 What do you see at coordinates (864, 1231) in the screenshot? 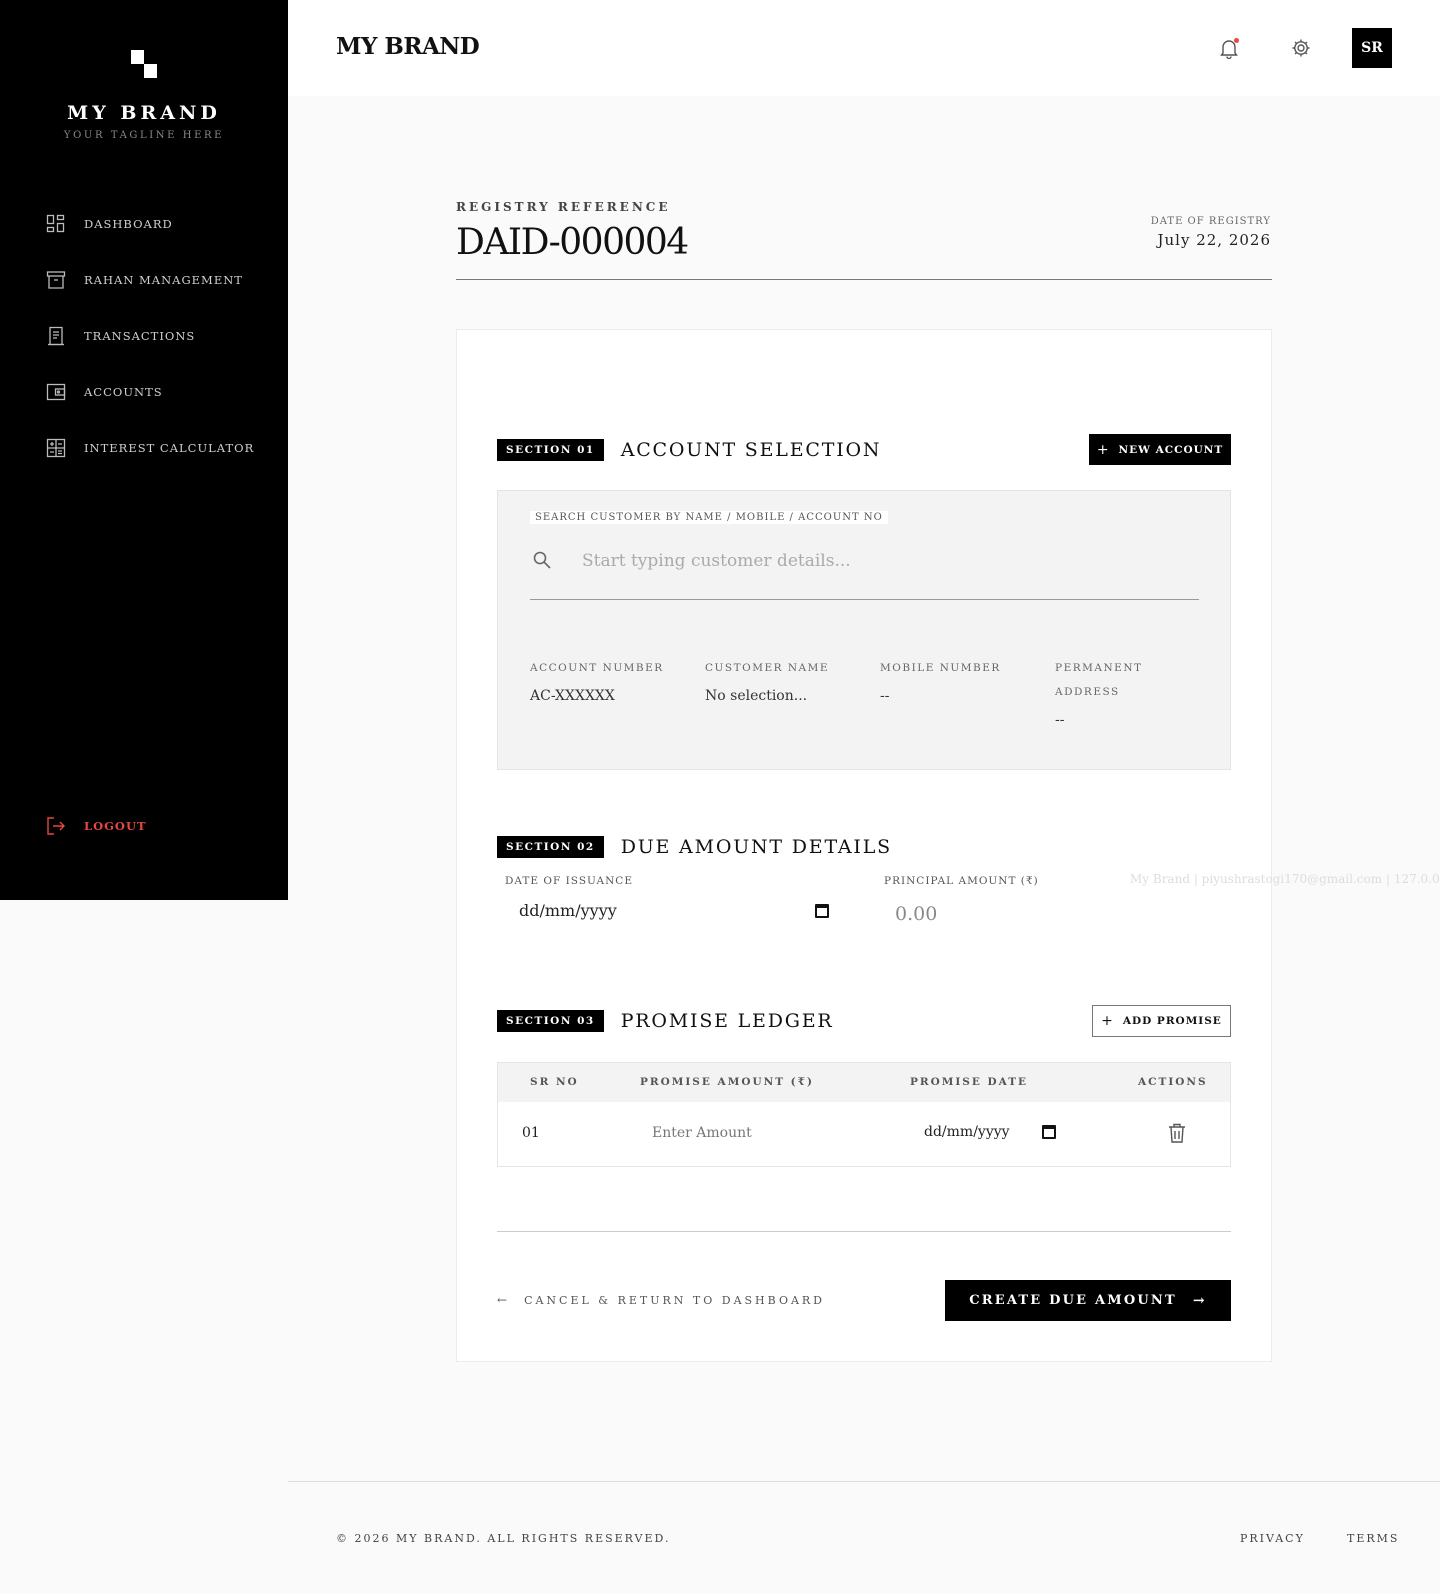
I see `actions-divider` at bounding box center [864, 1231].